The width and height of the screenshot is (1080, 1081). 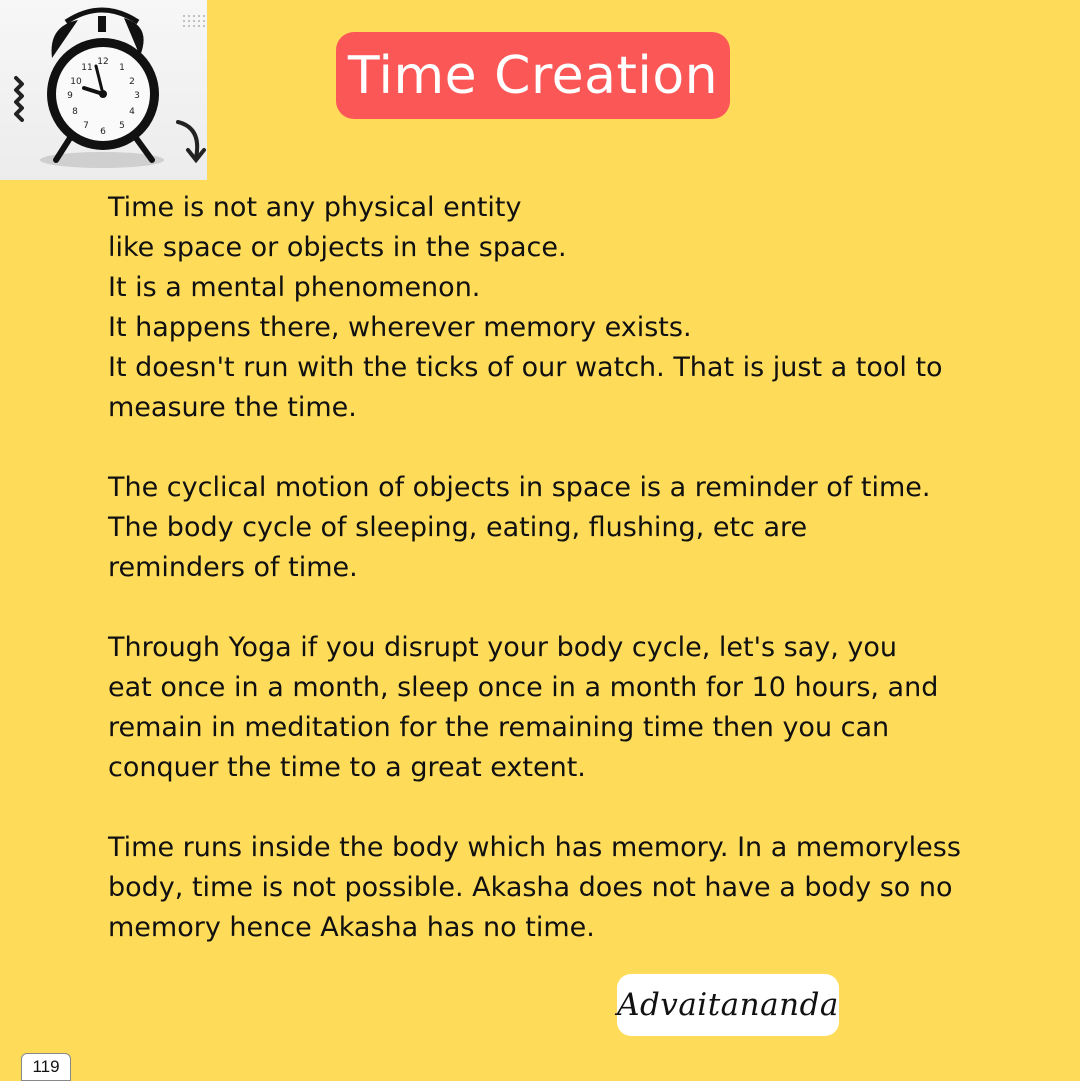 What do you see at coordinates (191, 142) in the screenshot?
I see `curved-arrow-icon` at bounding box center [191, 142].